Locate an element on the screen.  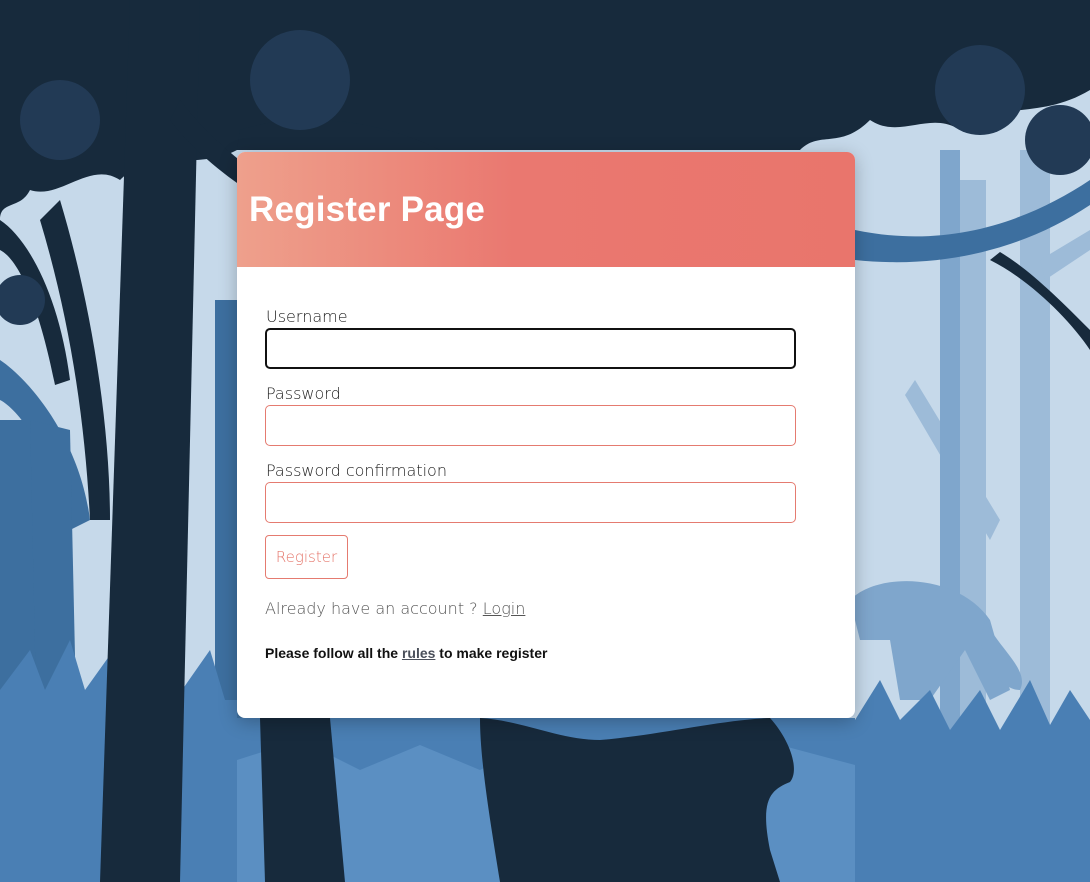
rules-link: rules is located at coordinates (418, 653).